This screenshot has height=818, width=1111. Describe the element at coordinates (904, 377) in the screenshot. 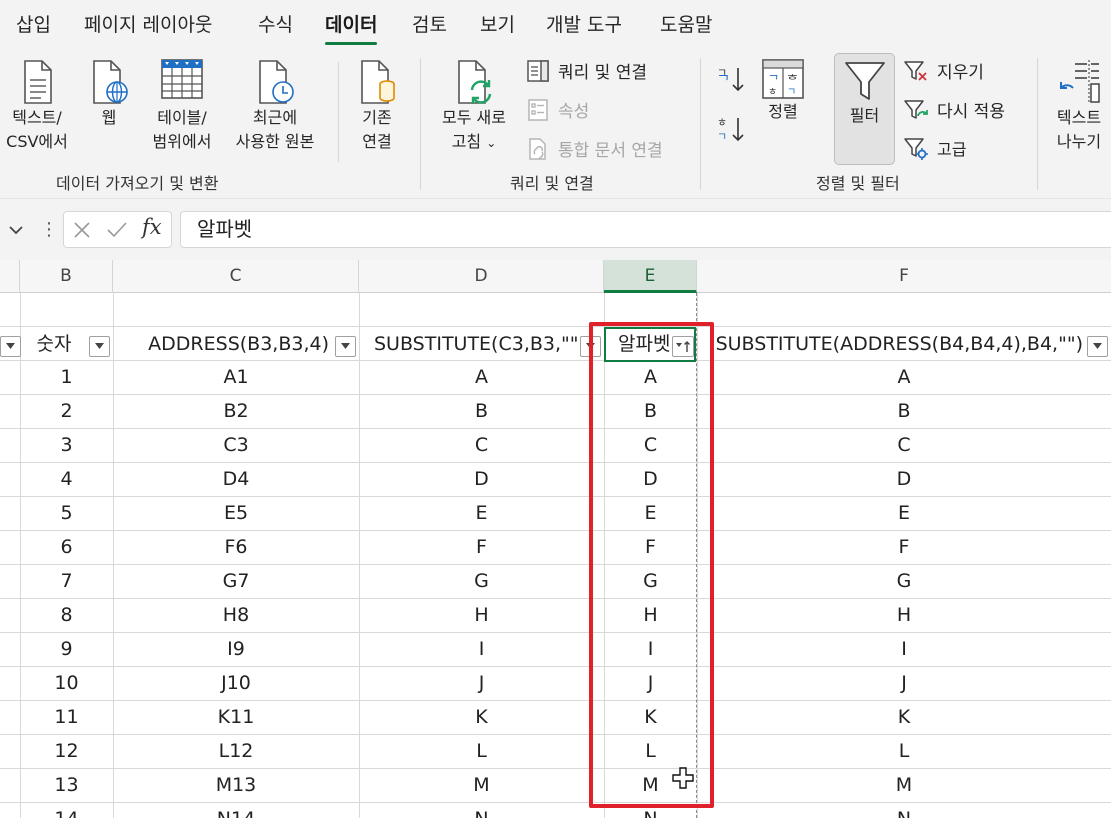

I see `cell-f: A` at that location.